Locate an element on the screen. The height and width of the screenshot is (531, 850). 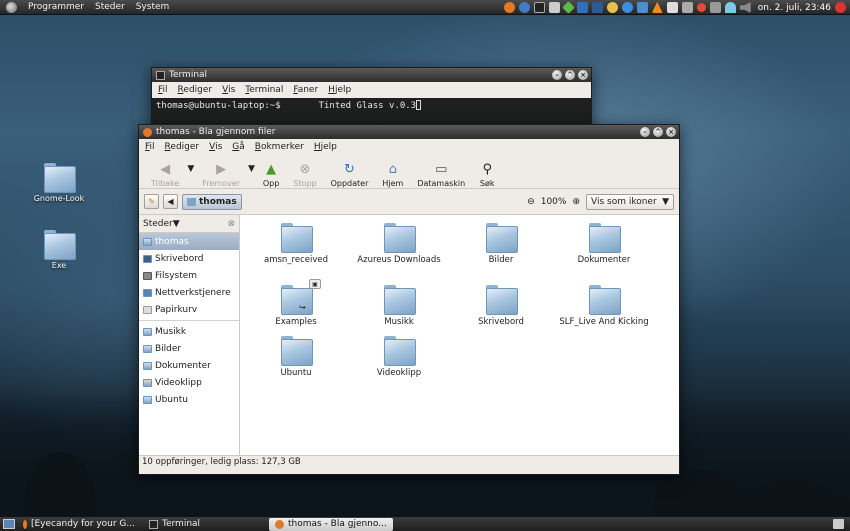
editor-icon is located at coordinates (554, 7).